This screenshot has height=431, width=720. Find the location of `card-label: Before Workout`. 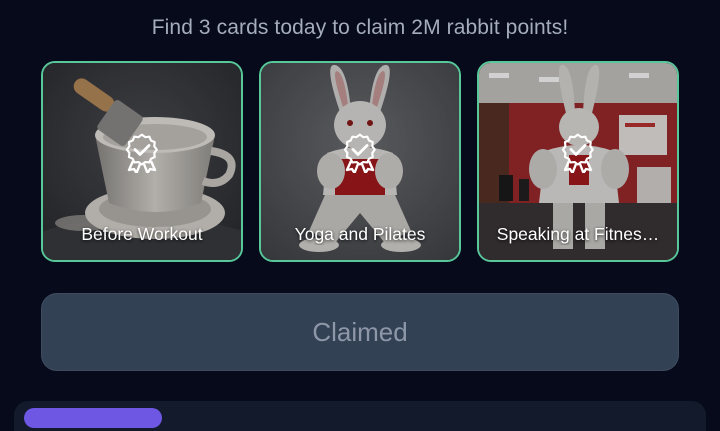

card-label: Before Workout is located at coordinates (142, 234).